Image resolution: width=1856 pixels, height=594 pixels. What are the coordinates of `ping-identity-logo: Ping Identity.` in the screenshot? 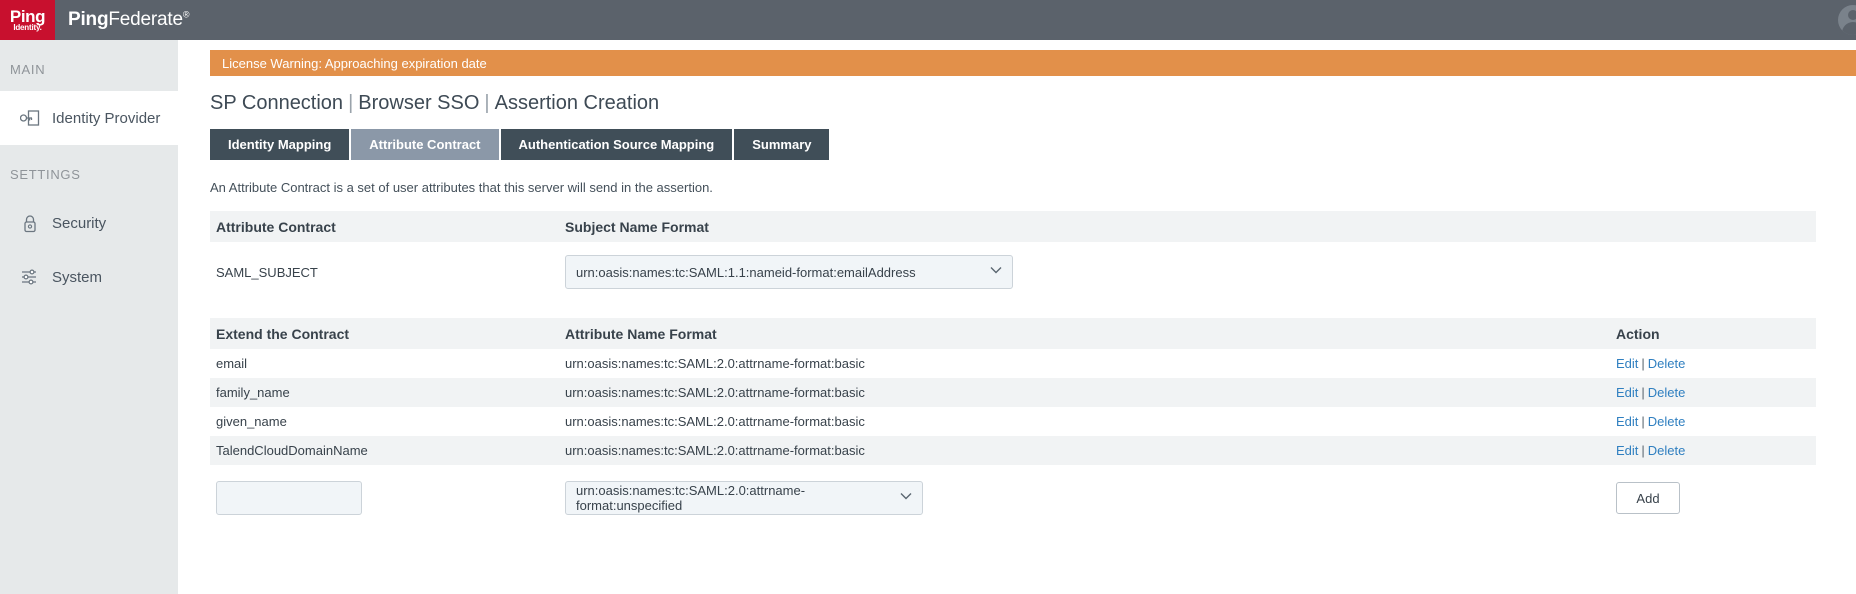 It's located at (27, 20).